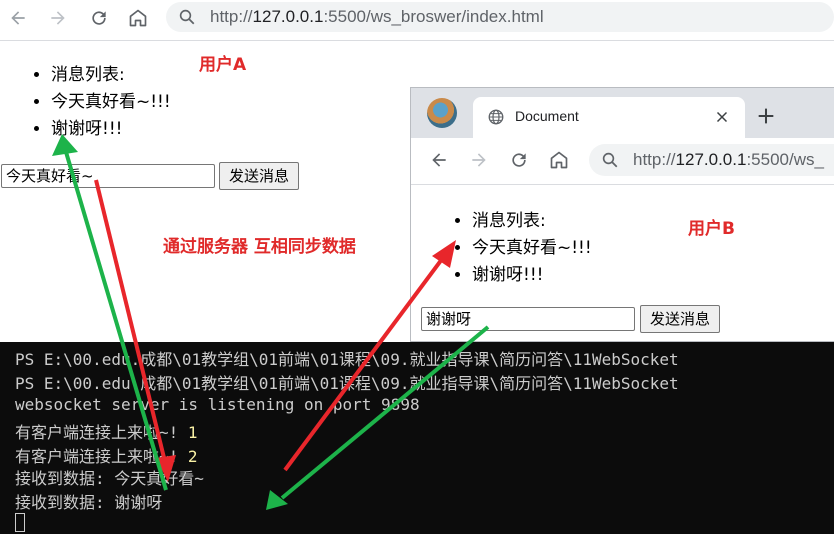 This screenshot has height=534, width=834. What do you see at coordinates (528, 319) in the screenshot?
I see `message-input: 谢谢呀` at bounding box center [528, 319].